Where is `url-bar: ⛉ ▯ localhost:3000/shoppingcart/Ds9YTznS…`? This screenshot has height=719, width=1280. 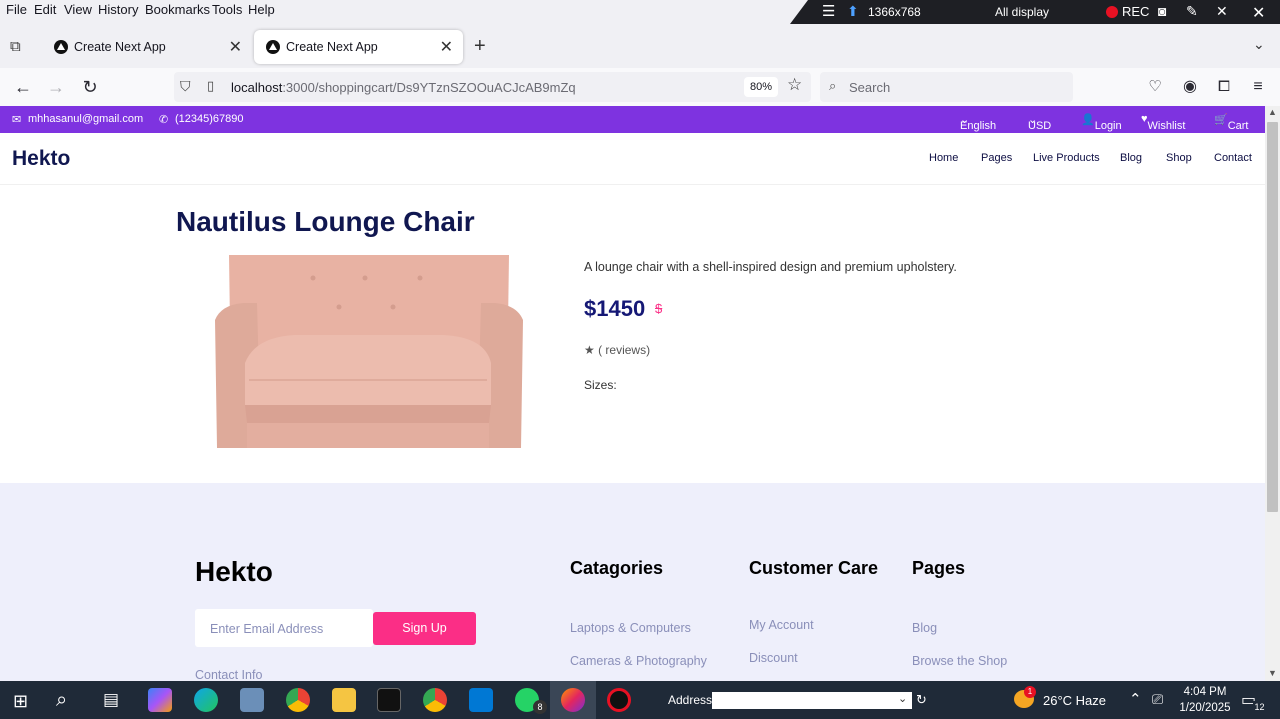 url-bar: ⛉ ▯ localhost:3000/shoppingcart/Ds9YTznS… is located at coordinates (492, 87).